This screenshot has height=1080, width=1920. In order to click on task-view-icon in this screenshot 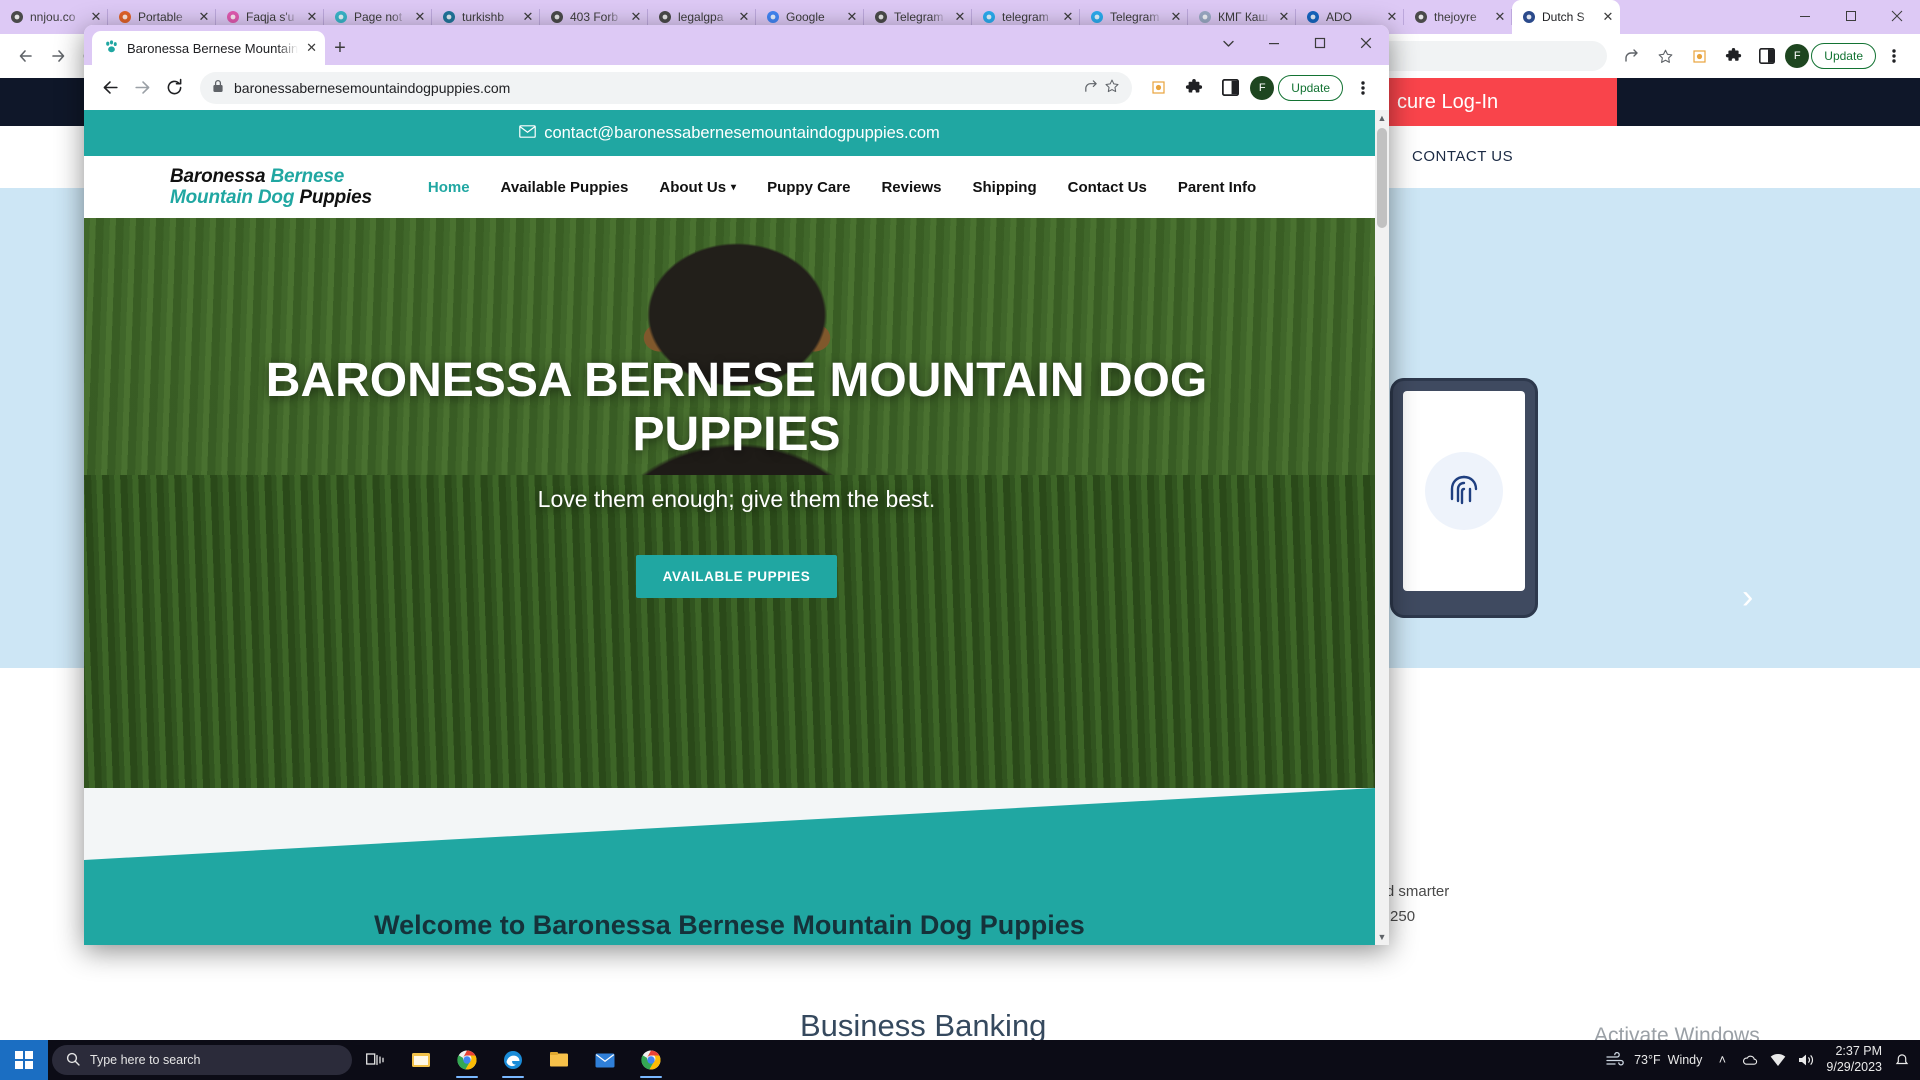, I will do `click(375, 1060)`.